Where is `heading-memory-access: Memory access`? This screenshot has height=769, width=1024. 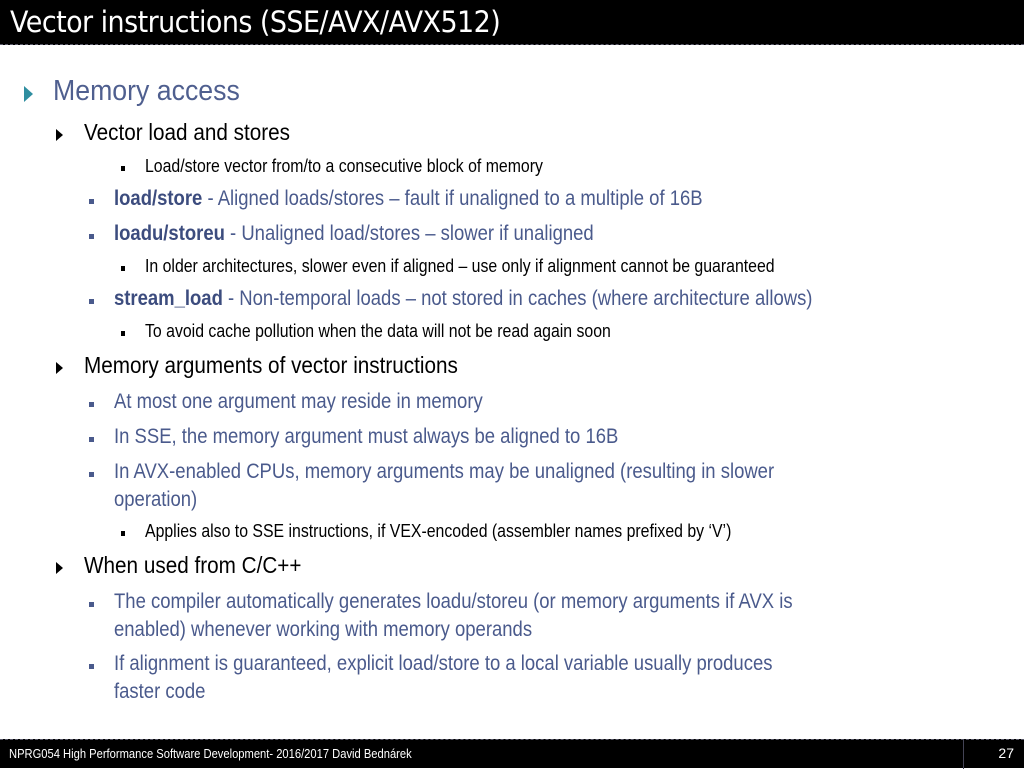 heading-memory-access: Memory access is located at coordinates (146, 91).